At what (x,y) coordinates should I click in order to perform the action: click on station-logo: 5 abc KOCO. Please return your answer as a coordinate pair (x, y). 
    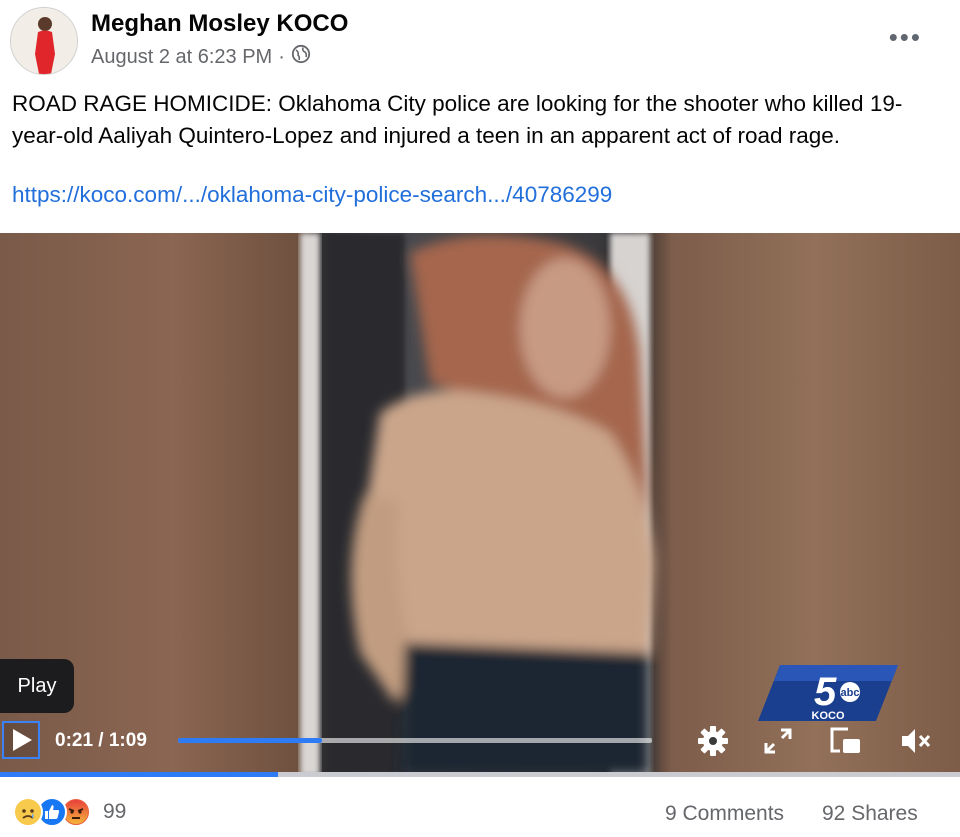
    Looking at the image, I should click on (828, 693).